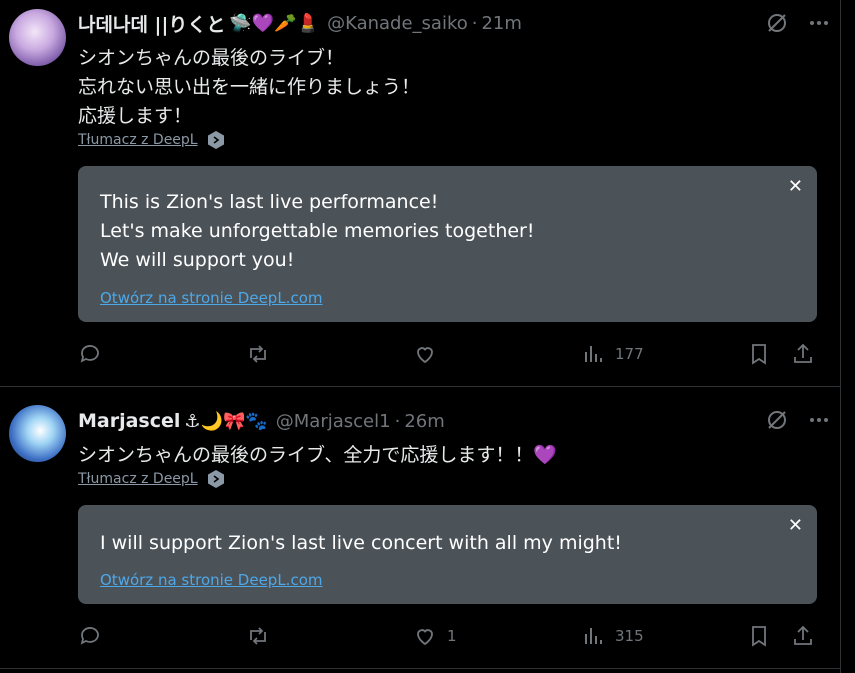 This screenshot has height=673, width=855. What do you see at coordinates (333, 421) in the screenshot?
I see `user-handle: @Marjascel1` at bounding box center [333, 421].